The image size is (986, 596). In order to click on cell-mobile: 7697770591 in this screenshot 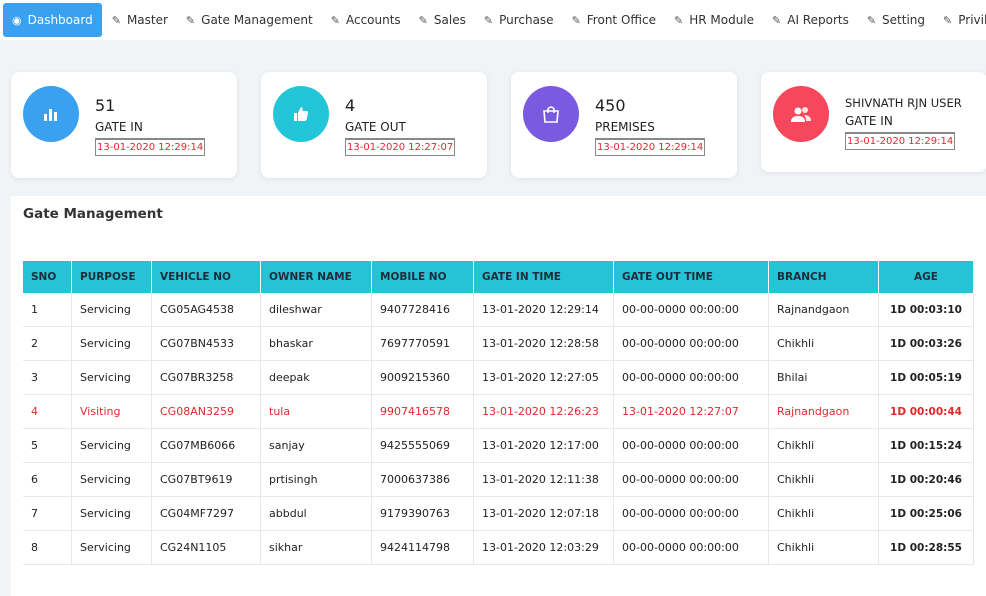, I will do `click(422, 343)`.